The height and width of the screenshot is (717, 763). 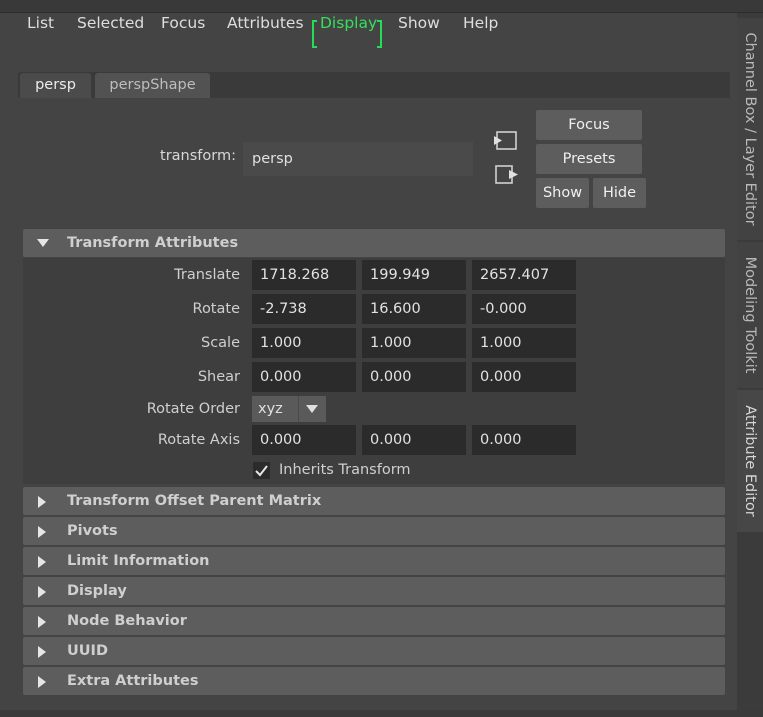 I want to click on inherits-transform-label: Inherits Transform, so click(x=345, y=470).